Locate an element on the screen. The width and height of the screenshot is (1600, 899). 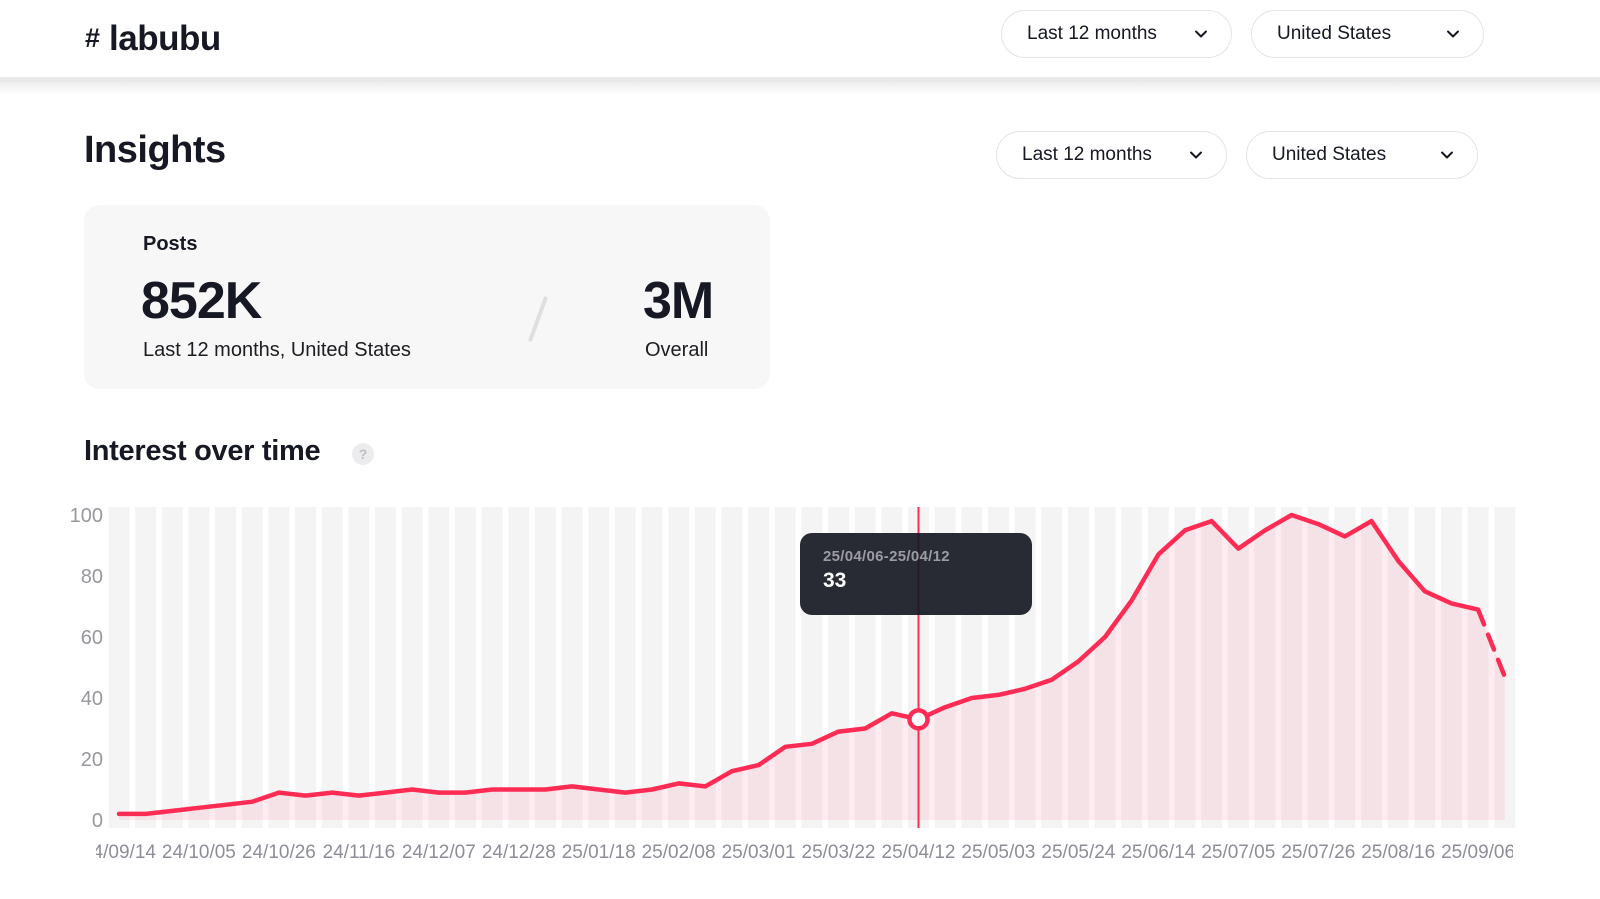
header-time-range-dropdown: Last 12 months is located at coordinates (1116, 34).